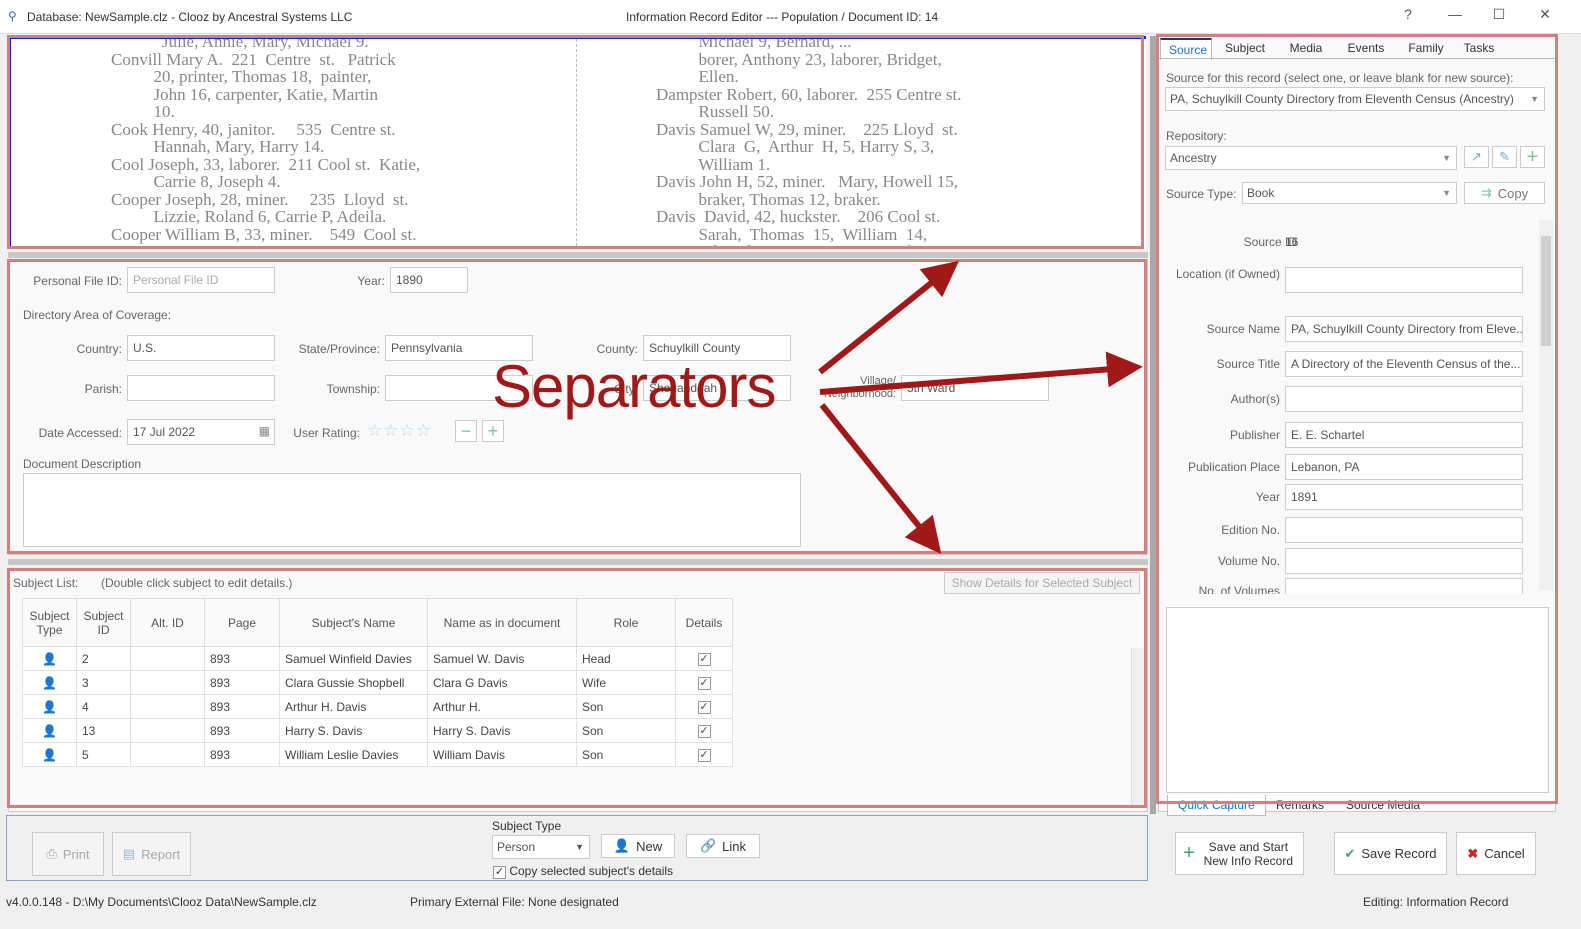 This screenshot has height=929, width=1581. I want to click on arrow-to-bottom-separator, so click(880, 479).